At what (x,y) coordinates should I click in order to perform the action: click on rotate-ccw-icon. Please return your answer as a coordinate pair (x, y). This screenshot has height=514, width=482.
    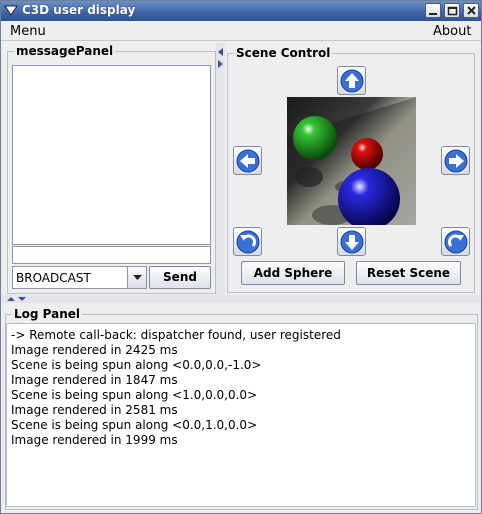
    Looking at the image, I should click on (248, 242).